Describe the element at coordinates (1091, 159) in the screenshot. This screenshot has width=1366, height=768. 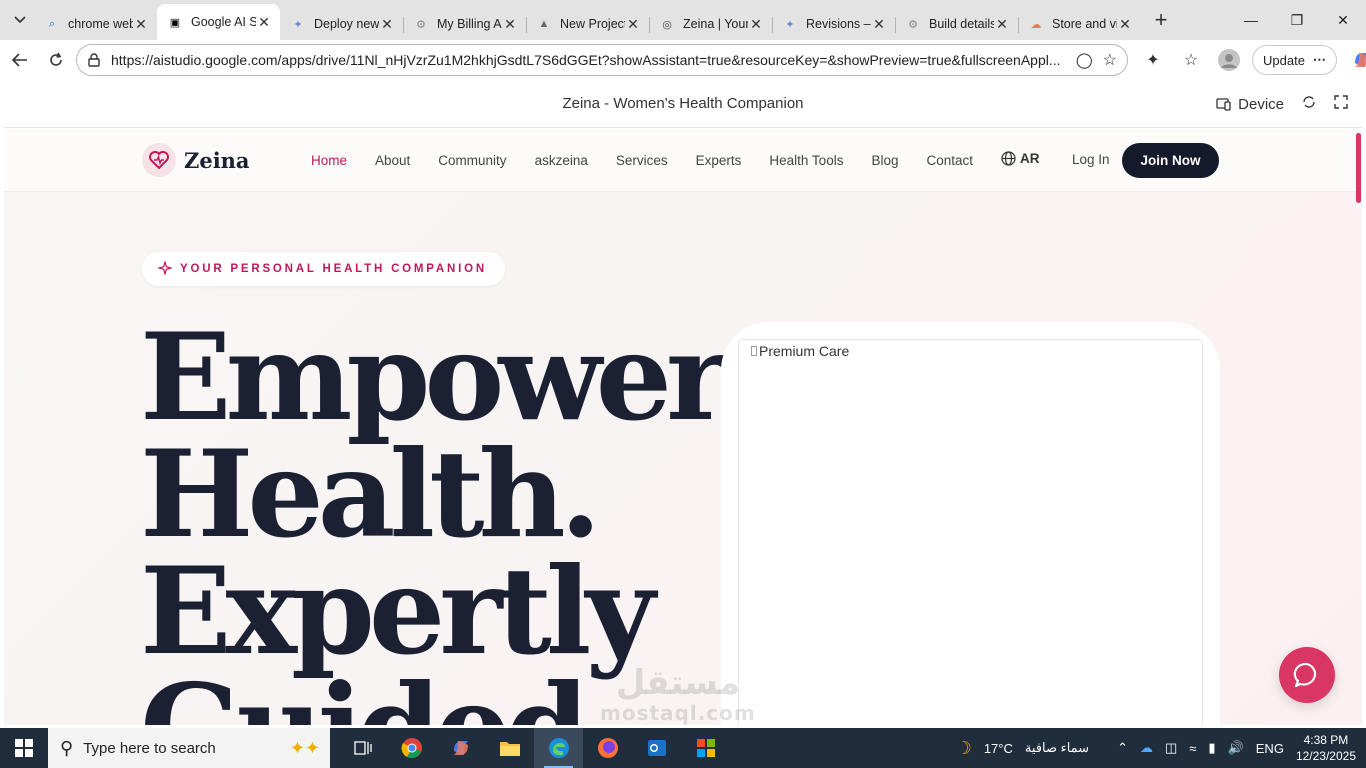
I see `login-link: Log In` at that location.